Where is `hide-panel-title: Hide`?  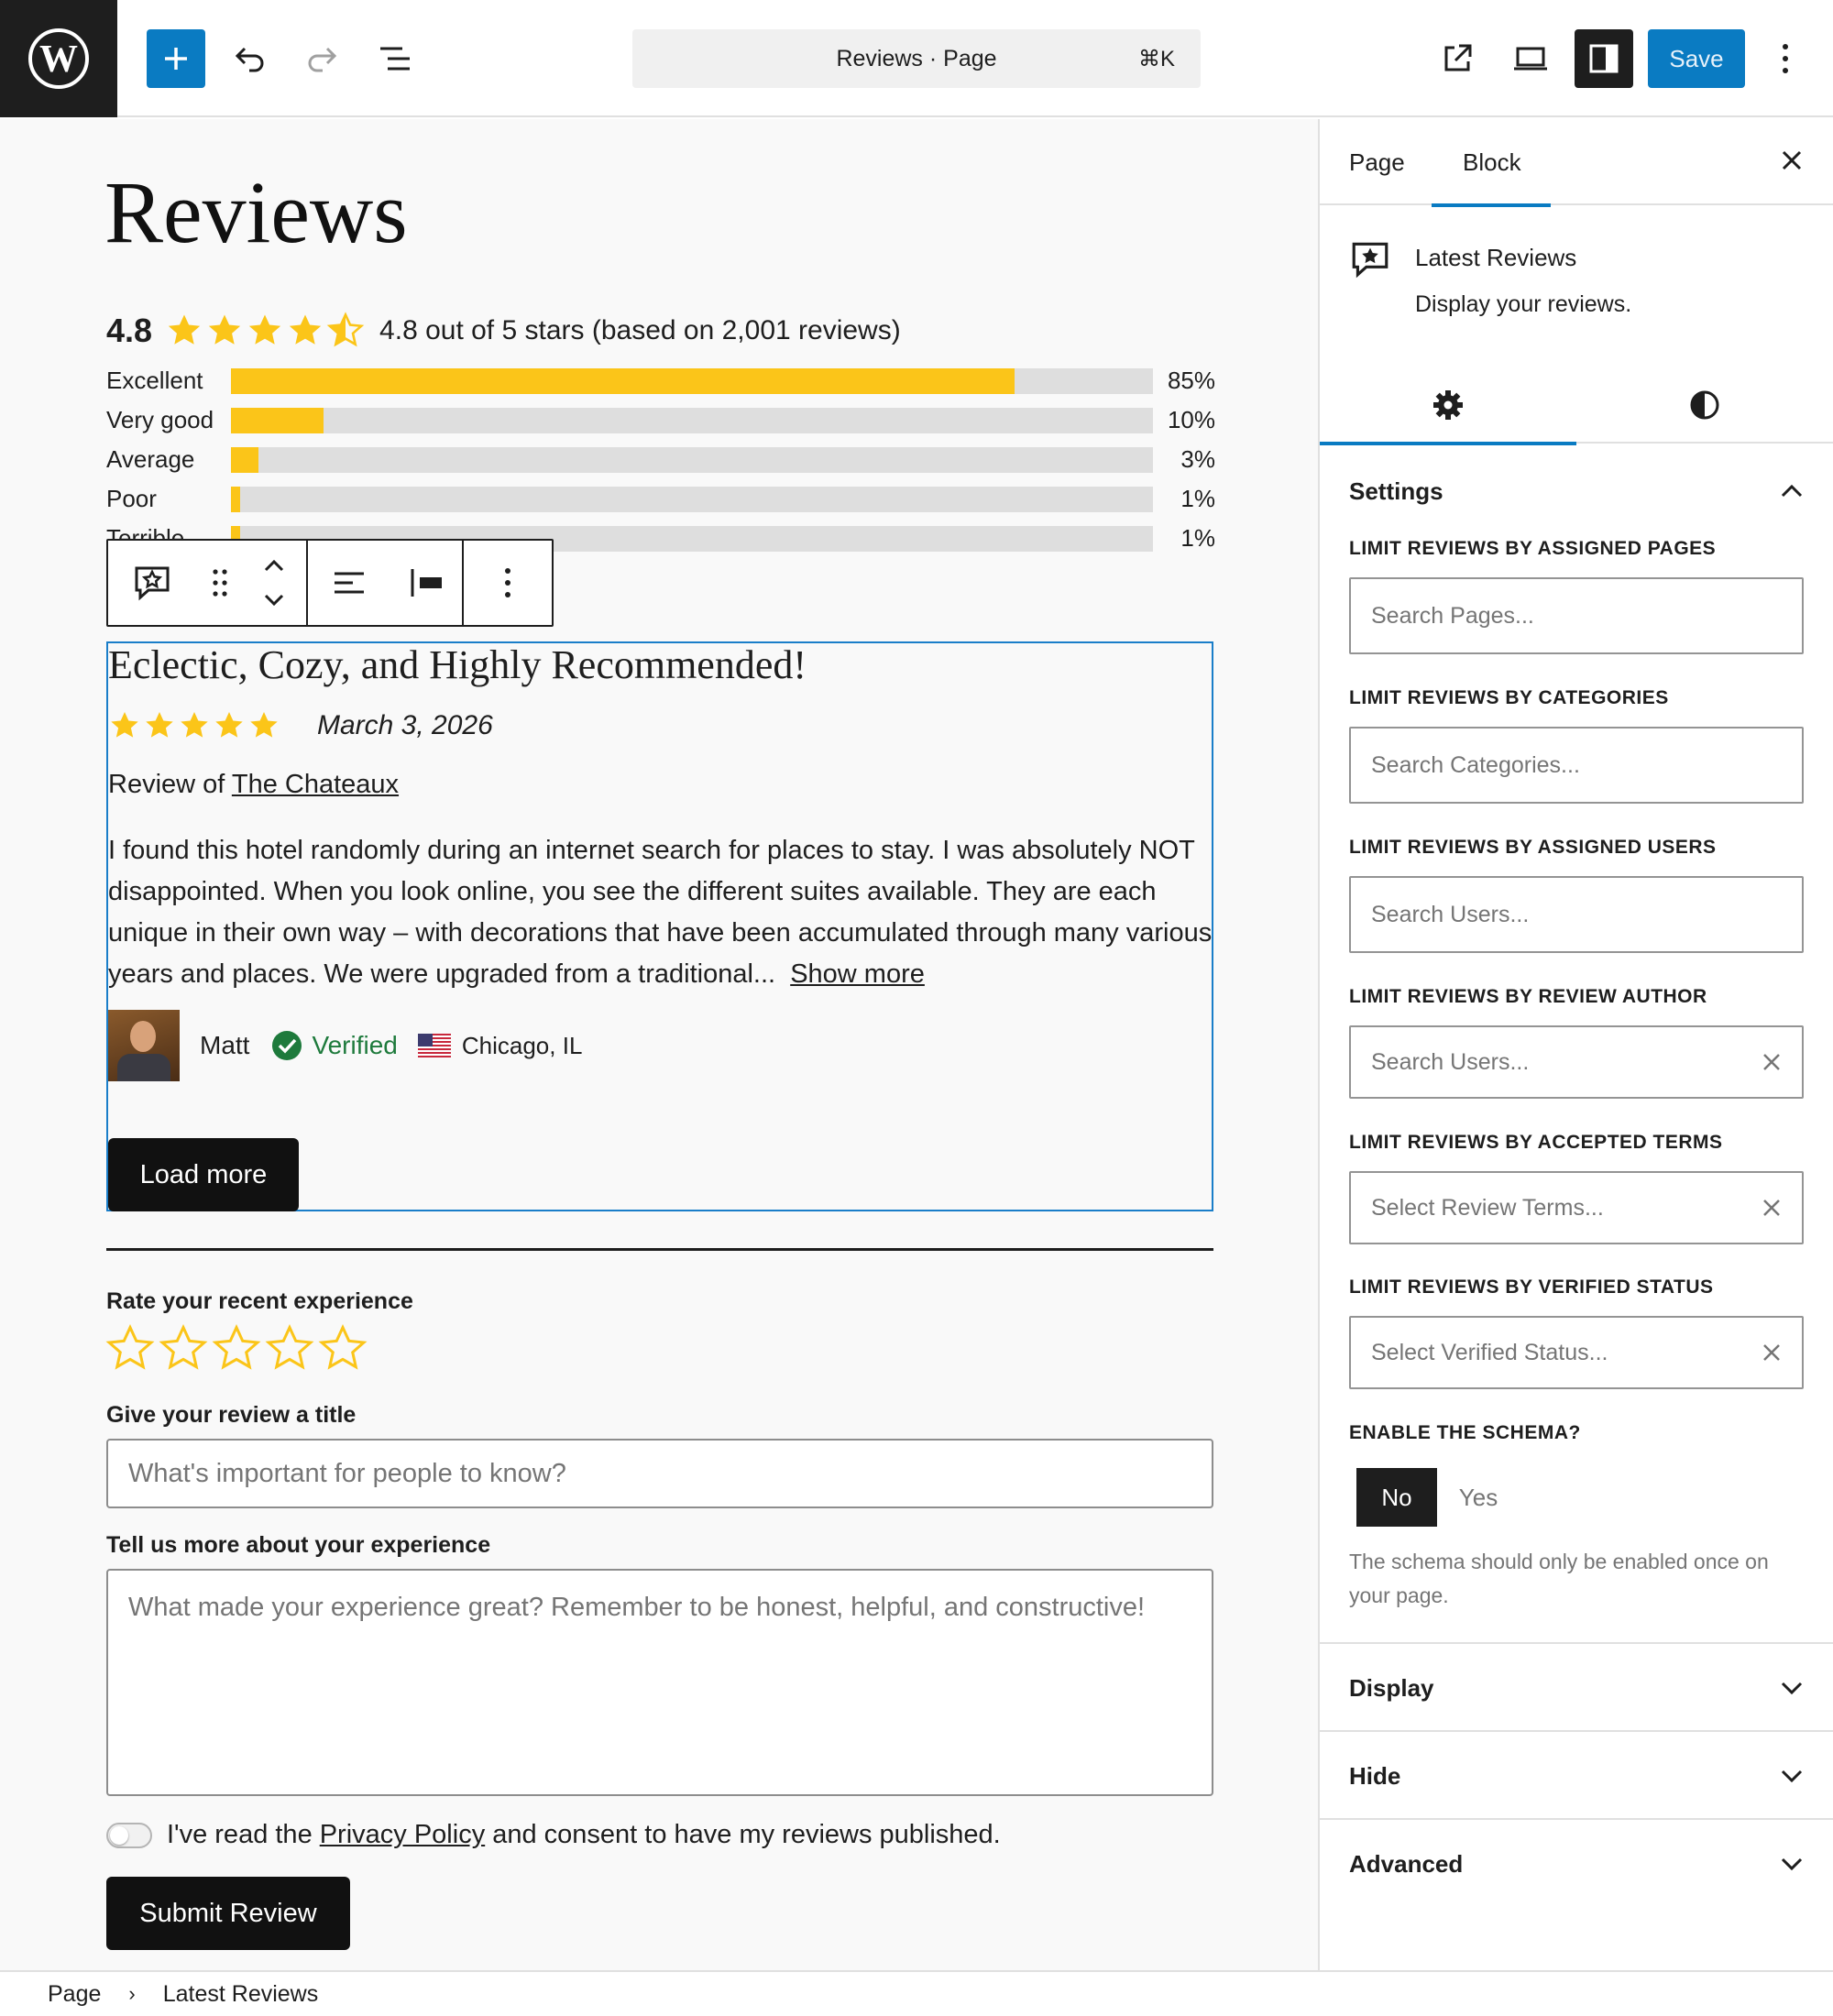 hide-panel-title: Hide is located at coordinates (1375, 1775).